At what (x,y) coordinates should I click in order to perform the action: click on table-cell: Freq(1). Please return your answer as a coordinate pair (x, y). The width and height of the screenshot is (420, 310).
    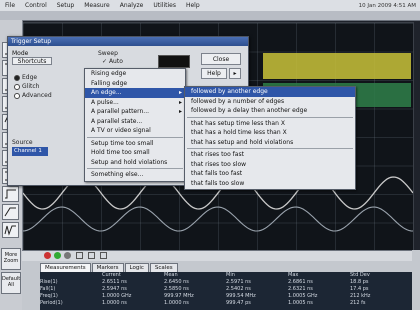
    Looking at the image, I should click on (49, 296).